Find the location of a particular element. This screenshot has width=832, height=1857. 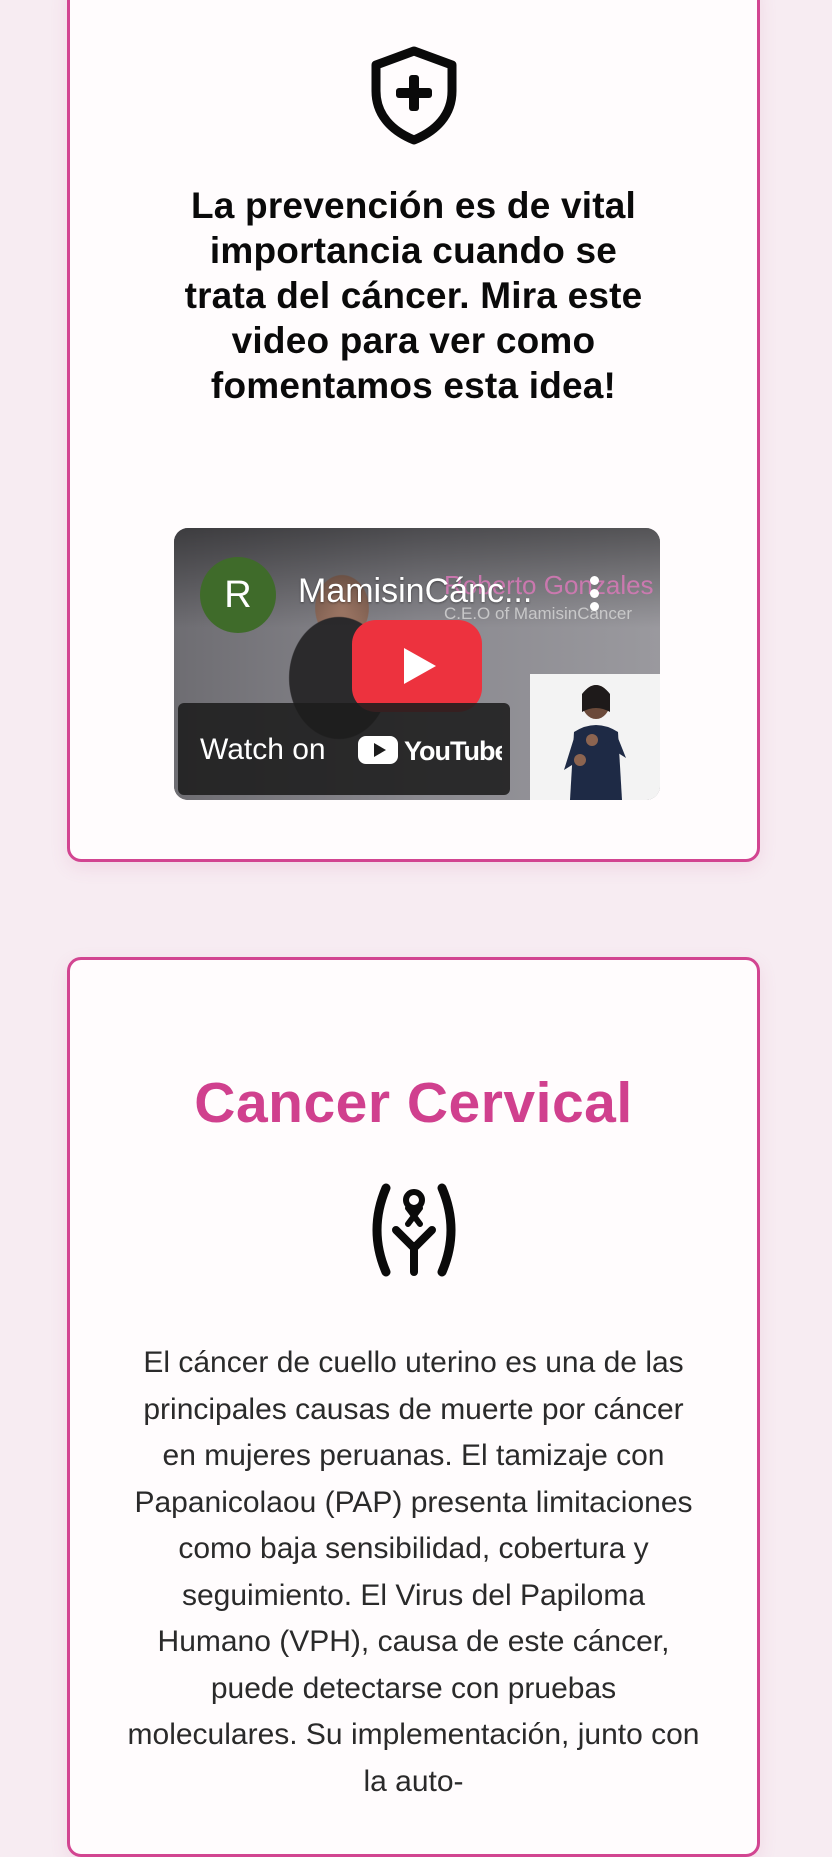

youtube-play-icon is located at coordinates (417, 666).